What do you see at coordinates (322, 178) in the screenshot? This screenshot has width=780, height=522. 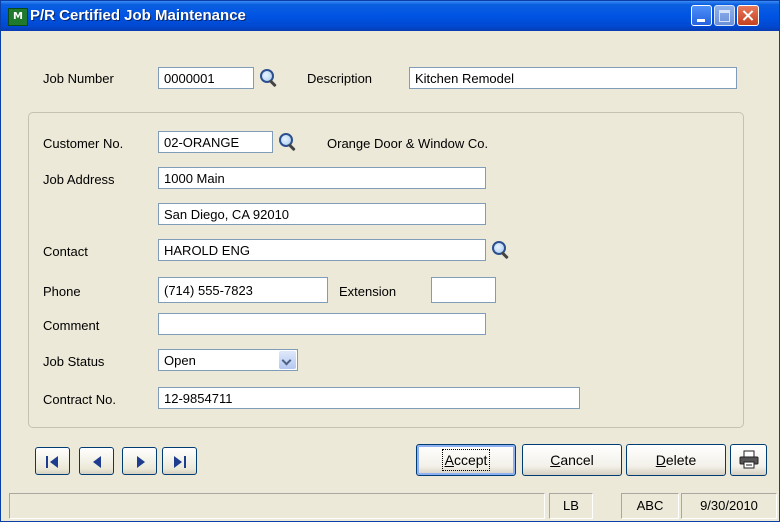 I see `address-line1-field: 1000 Main` at bounding box center [322, 178].